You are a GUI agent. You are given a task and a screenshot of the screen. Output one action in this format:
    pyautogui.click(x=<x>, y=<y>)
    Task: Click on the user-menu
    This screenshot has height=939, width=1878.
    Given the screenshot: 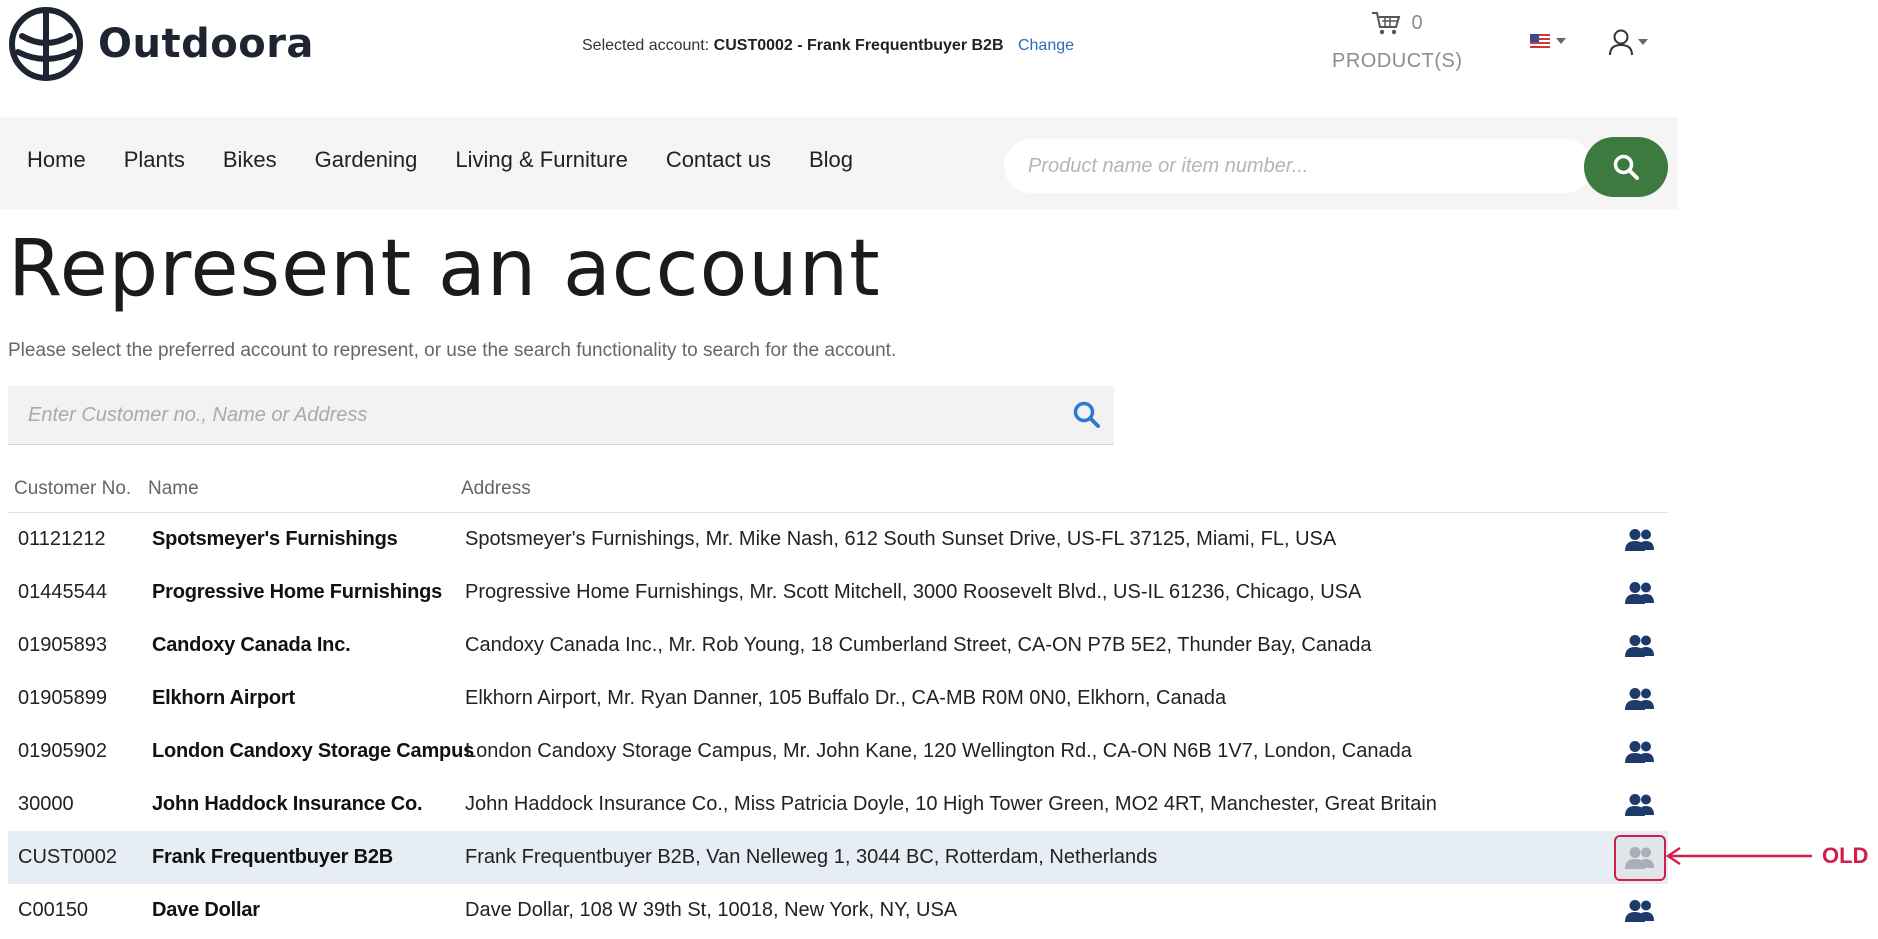 What is the action you would take?
    pyautogui.click(x=1628, y=42)
    